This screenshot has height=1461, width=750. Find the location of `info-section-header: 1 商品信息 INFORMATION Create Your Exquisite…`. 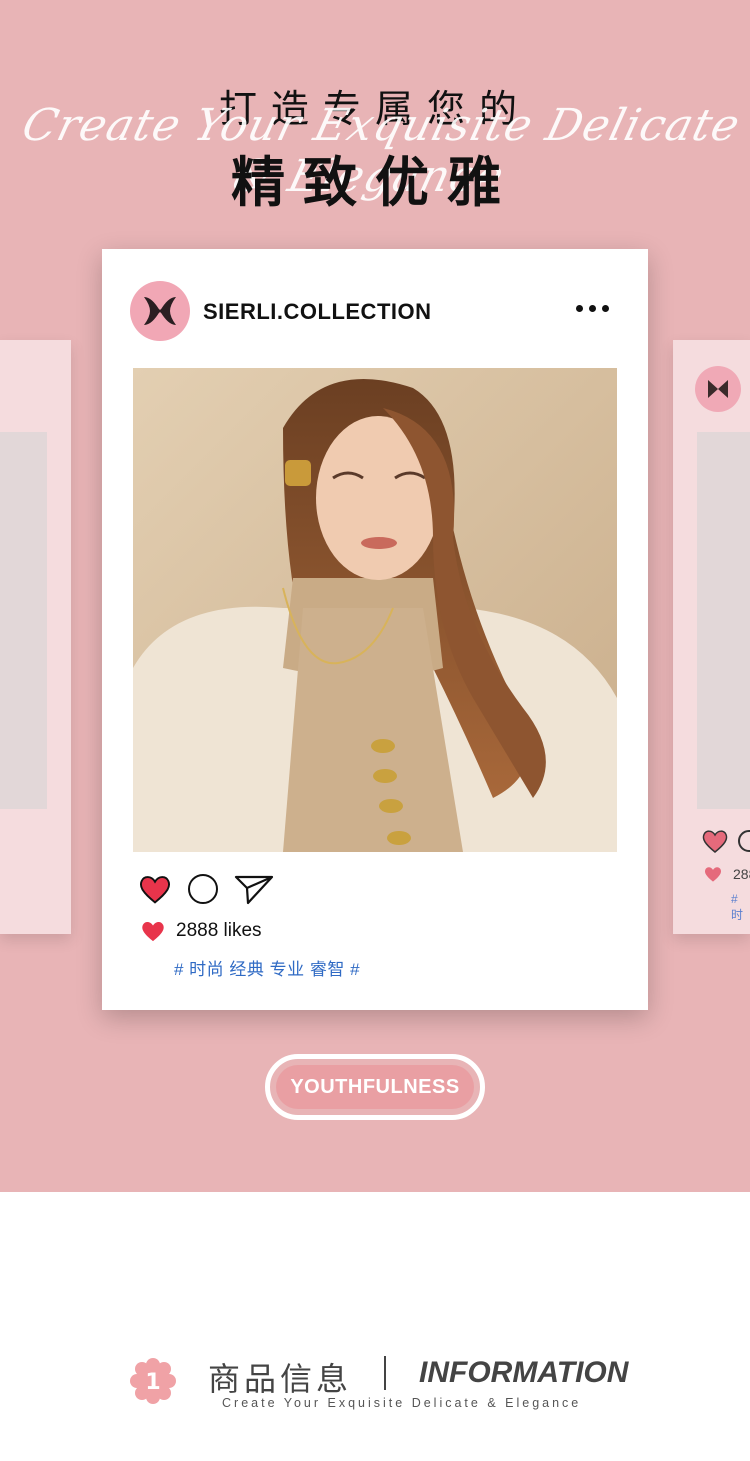

info-section-header: 1 商品信息 INFORMATION Create Your Exquisite… is located at coordinates (375, 1385).